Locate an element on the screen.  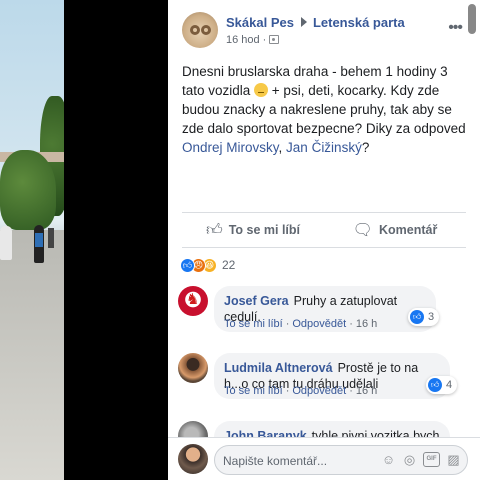
post-actions: 👍︎ To se mi líbí 🗨︎ Komentář is located at coordinates (324, 230).